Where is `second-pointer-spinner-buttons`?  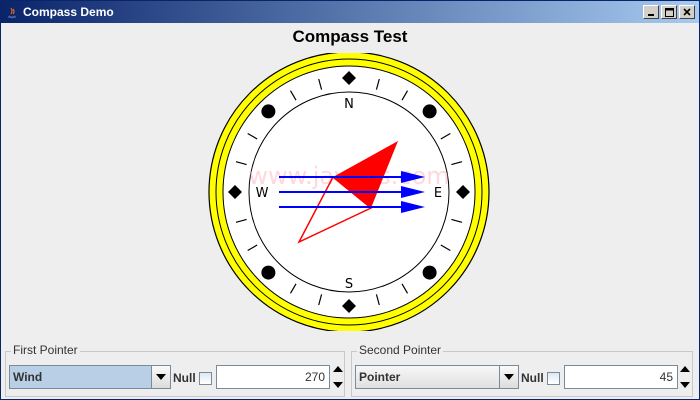
second-pointer-spinner-buttons is located at coordinates (685, 377).